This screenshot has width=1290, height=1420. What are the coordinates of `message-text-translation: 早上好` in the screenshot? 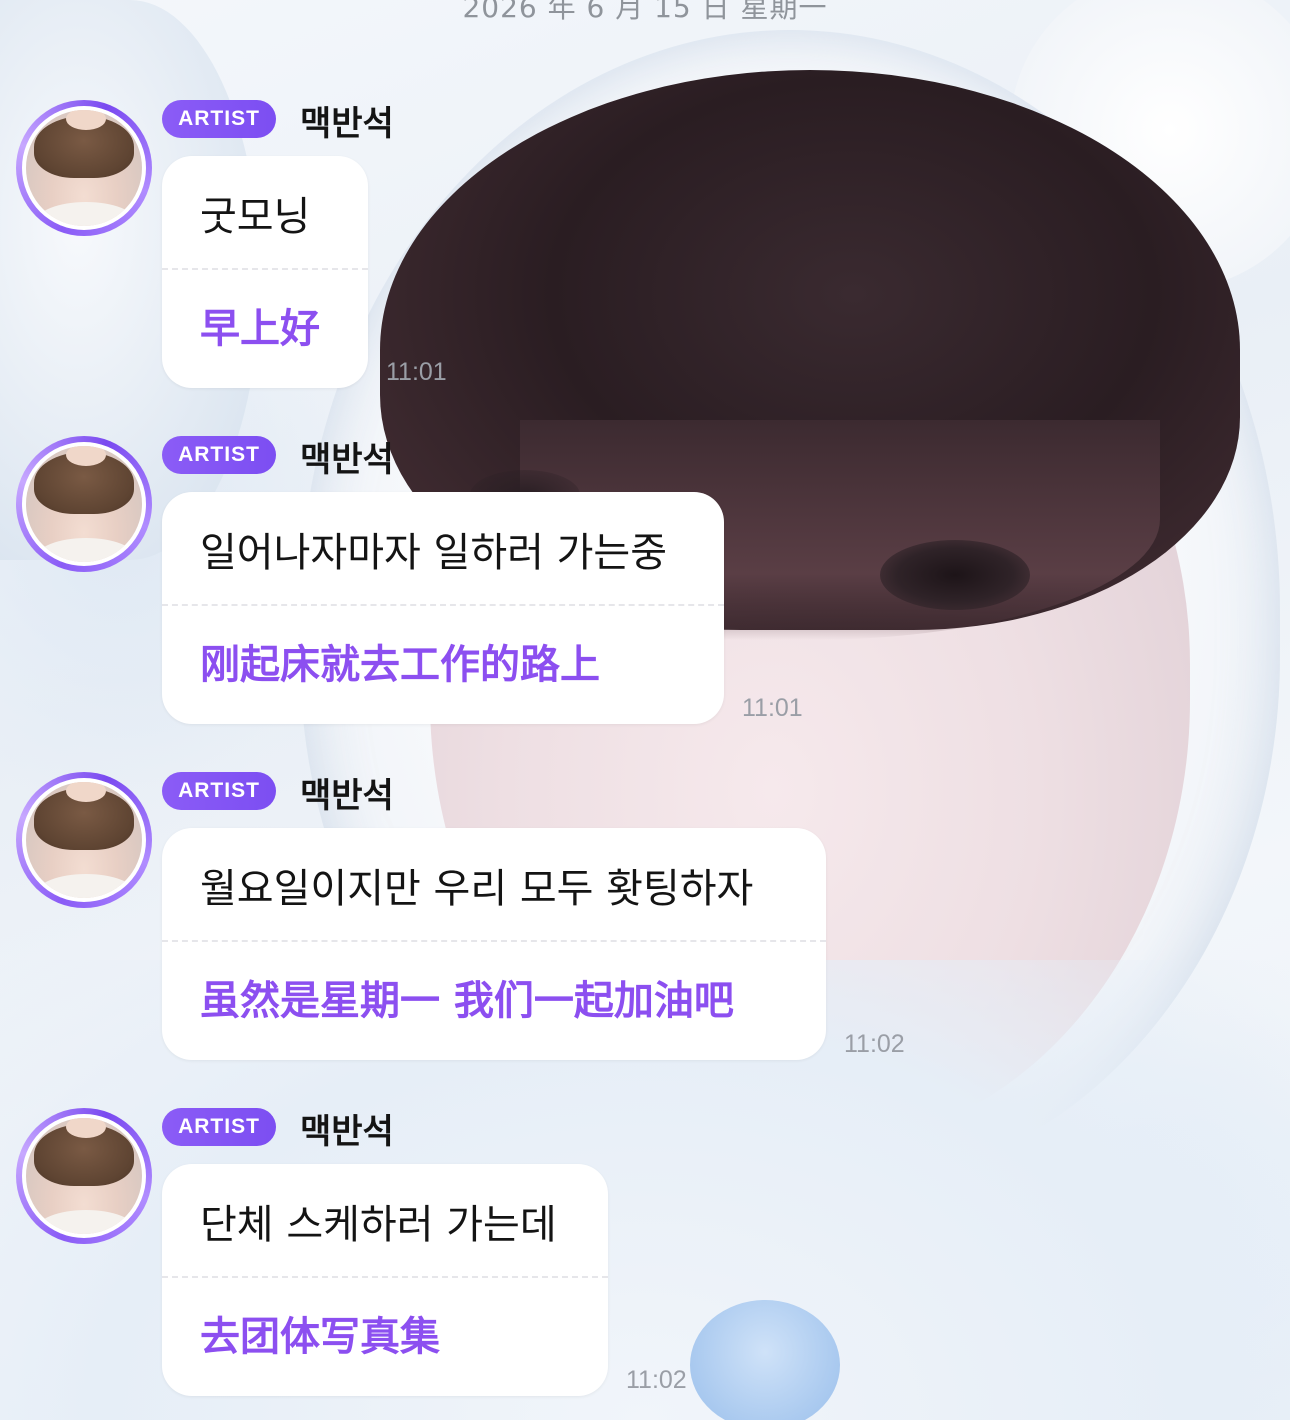 It's located at (260, 329).